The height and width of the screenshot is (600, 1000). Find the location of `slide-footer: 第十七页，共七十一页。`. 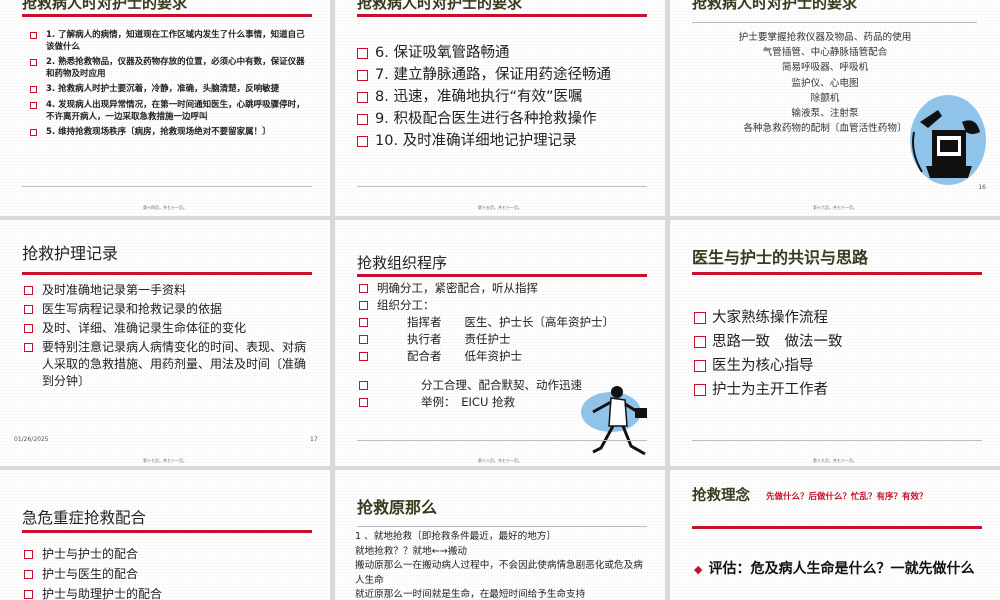

slide-footer: 第十七页，共七十一页。 is located at coordinates (165, 460).